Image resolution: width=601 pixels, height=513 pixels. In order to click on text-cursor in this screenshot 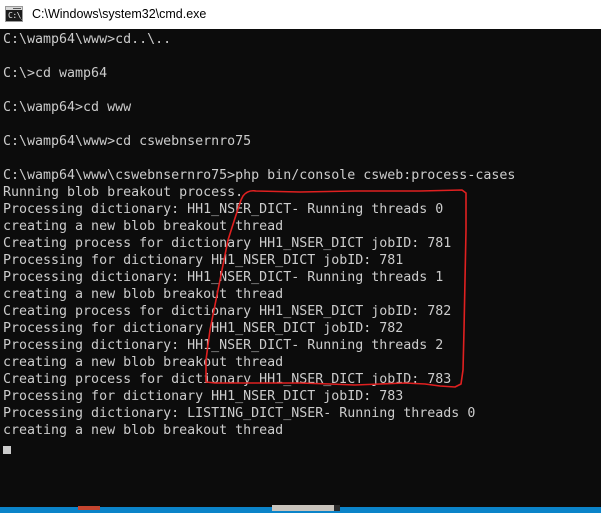, I will do `click(7, 450)`.